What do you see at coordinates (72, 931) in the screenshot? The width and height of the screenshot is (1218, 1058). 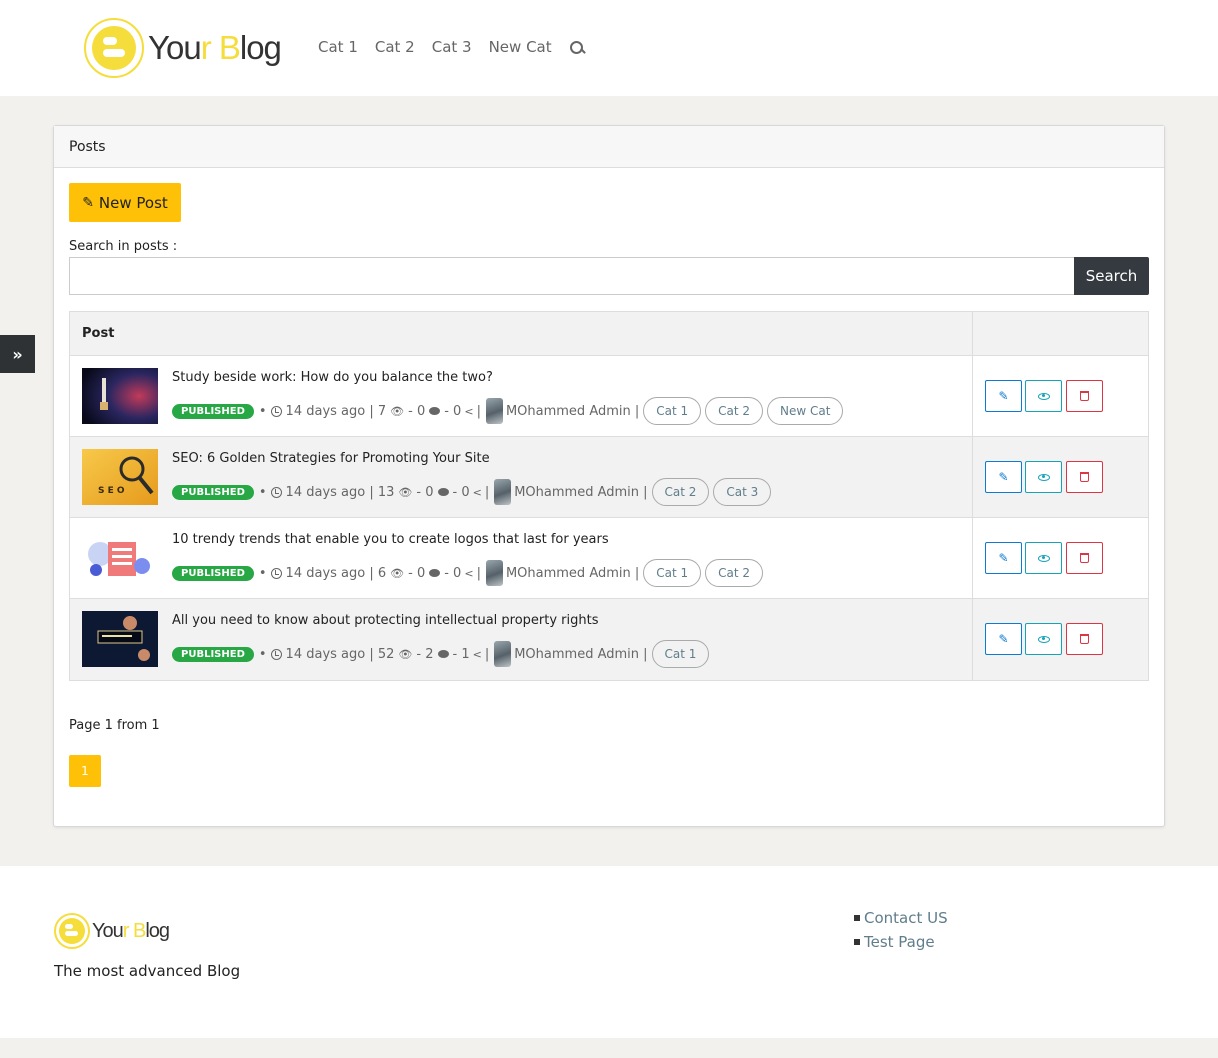 I see `blogger-logo-icon` at bounding box center [72, 931].